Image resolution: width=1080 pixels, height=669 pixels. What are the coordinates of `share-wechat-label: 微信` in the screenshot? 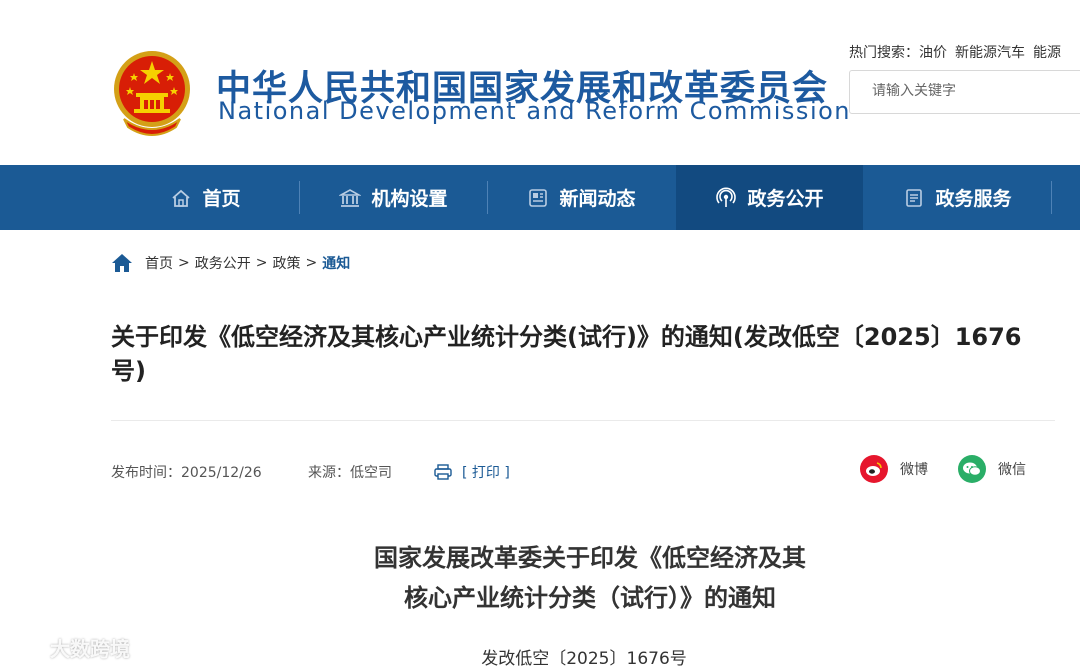 It's located at (1012, 470).